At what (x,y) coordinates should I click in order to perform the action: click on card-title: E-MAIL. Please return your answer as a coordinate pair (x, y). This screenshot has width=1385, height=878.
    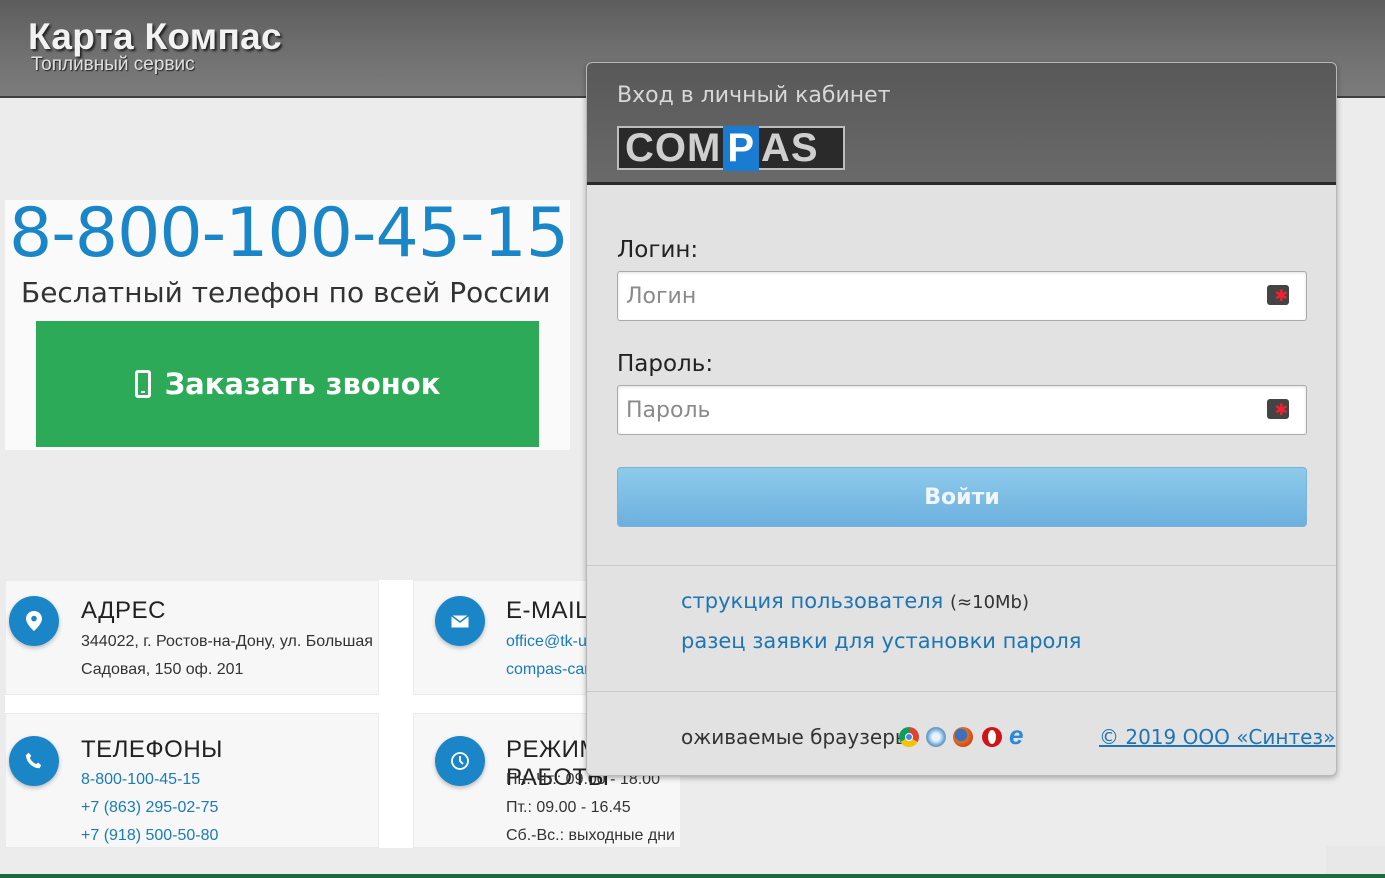
    Looking at the image, I should click on (548, 610).